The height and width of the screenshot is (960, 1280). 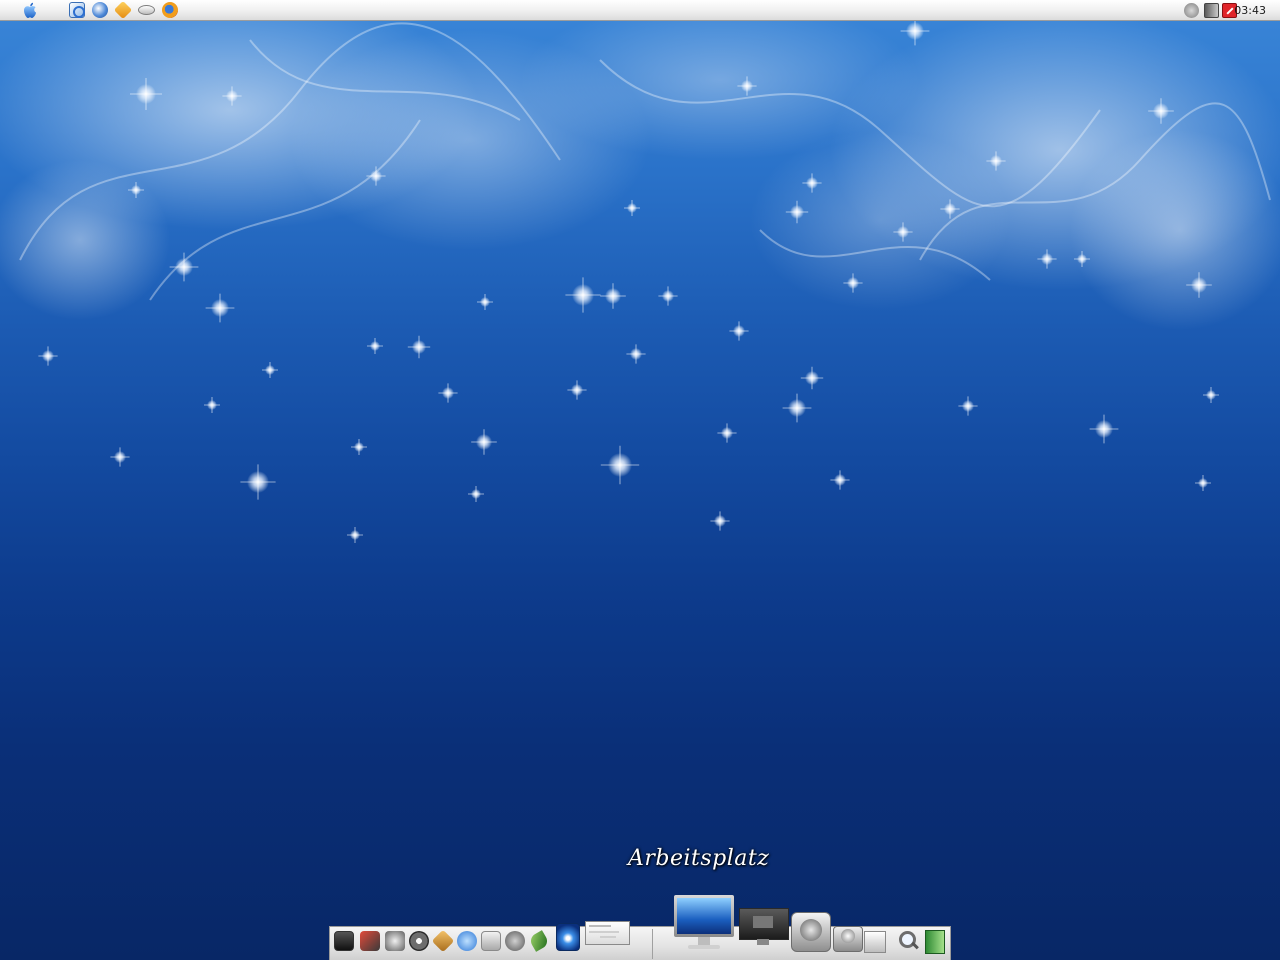 I want to click on planet-icon, so click(x=568, y=937).